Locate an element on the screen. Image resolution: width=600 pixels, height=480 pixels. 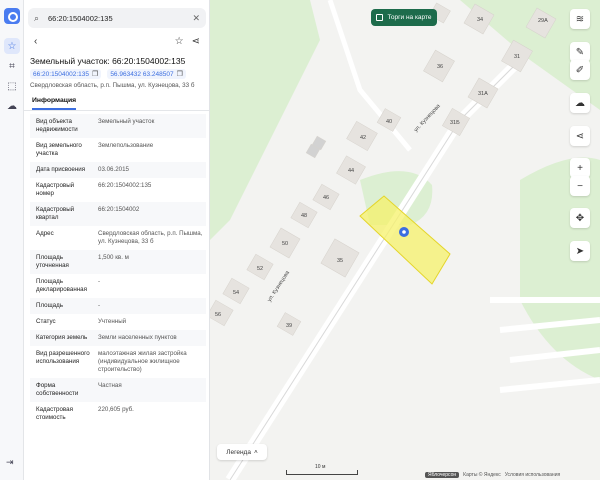
table-row: Форма собственности Частная is located at coordinates (118, 390).